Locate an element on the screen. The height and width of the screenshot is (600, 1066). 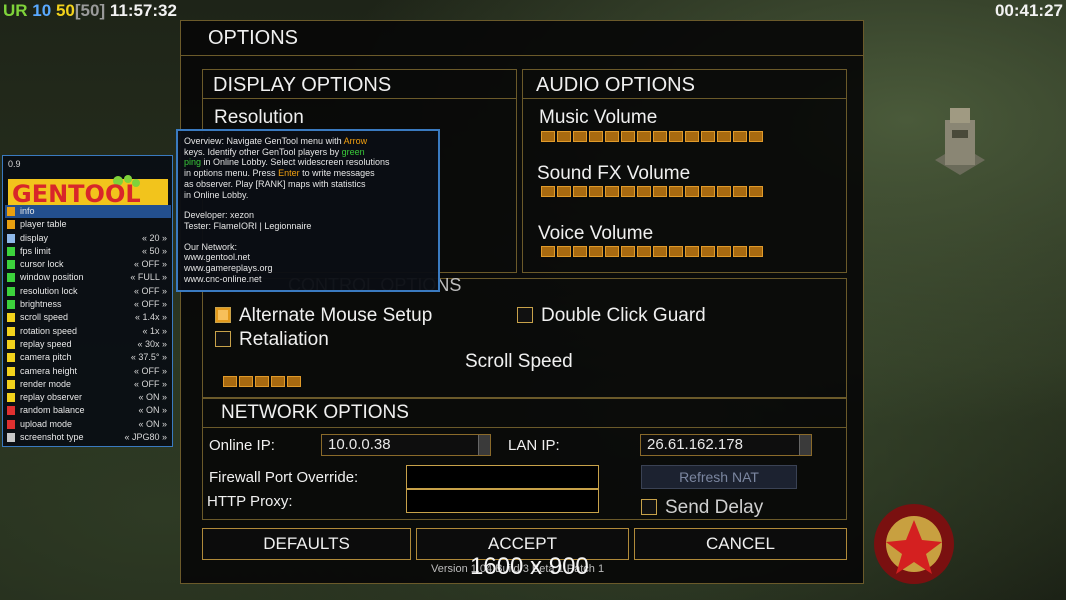
gentool-item: random balance « ON » is located at coordinates (88, 410).